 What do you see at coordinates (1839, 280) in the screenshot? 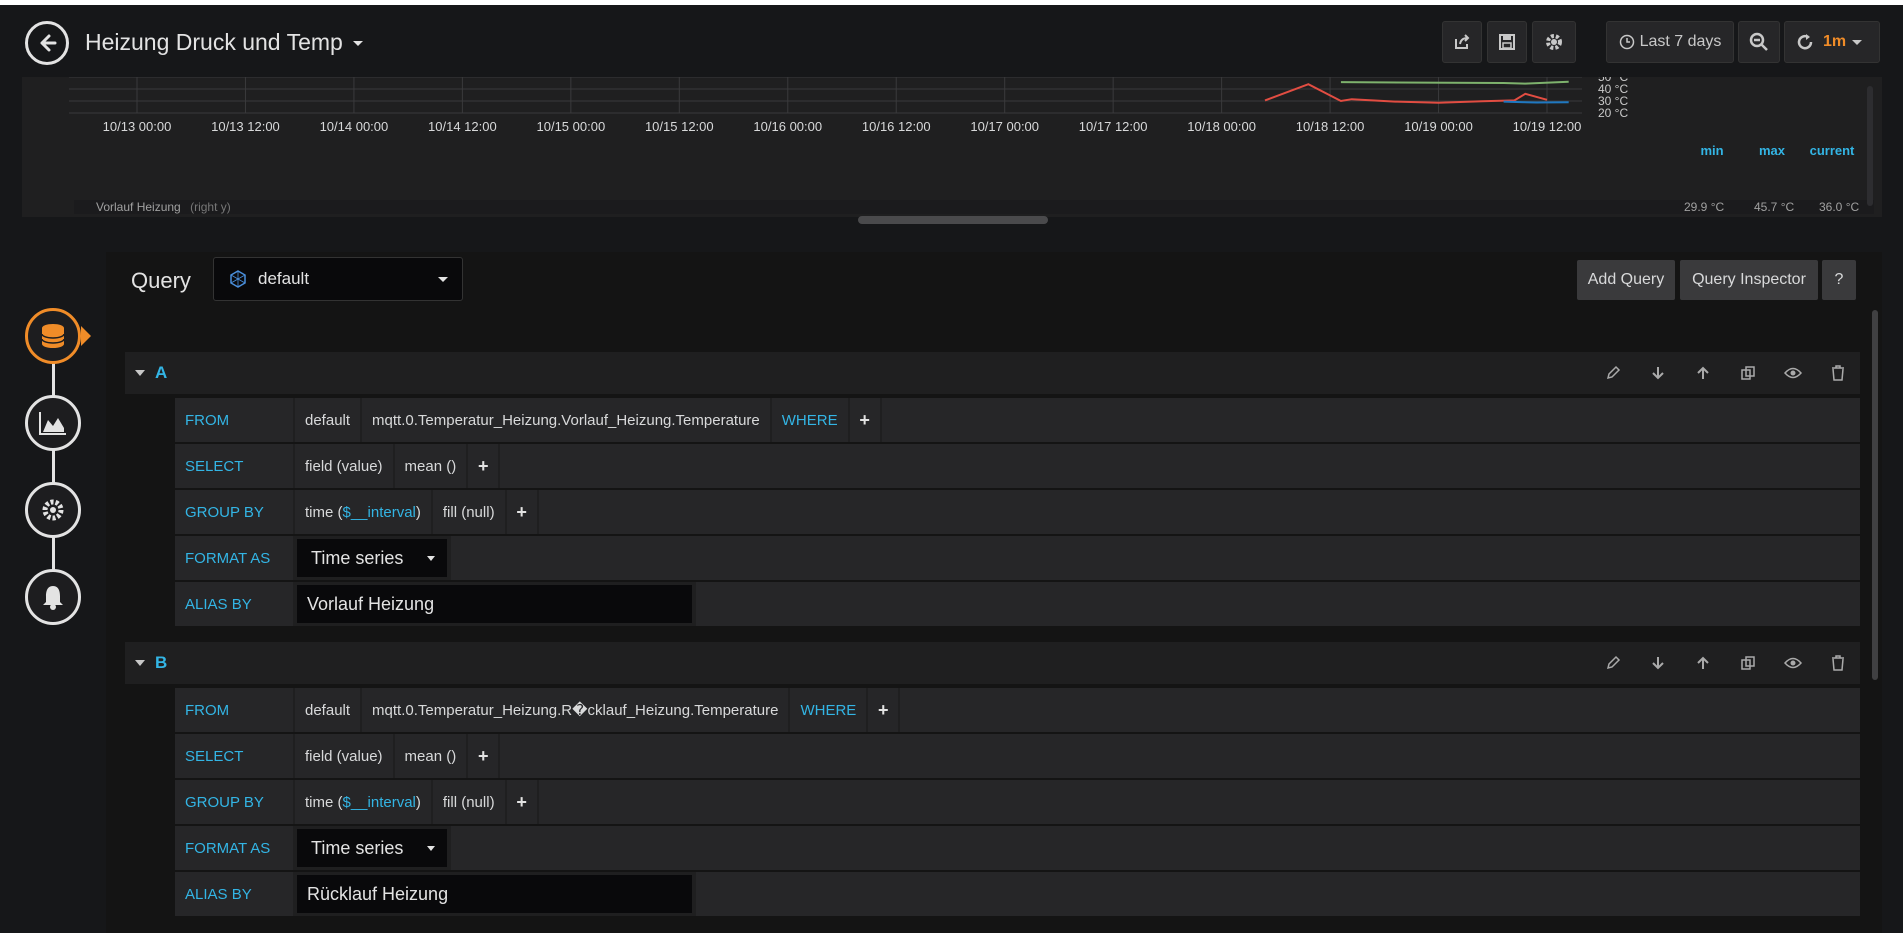
I see `help-button: ?` at bounding box center [1839, 280].